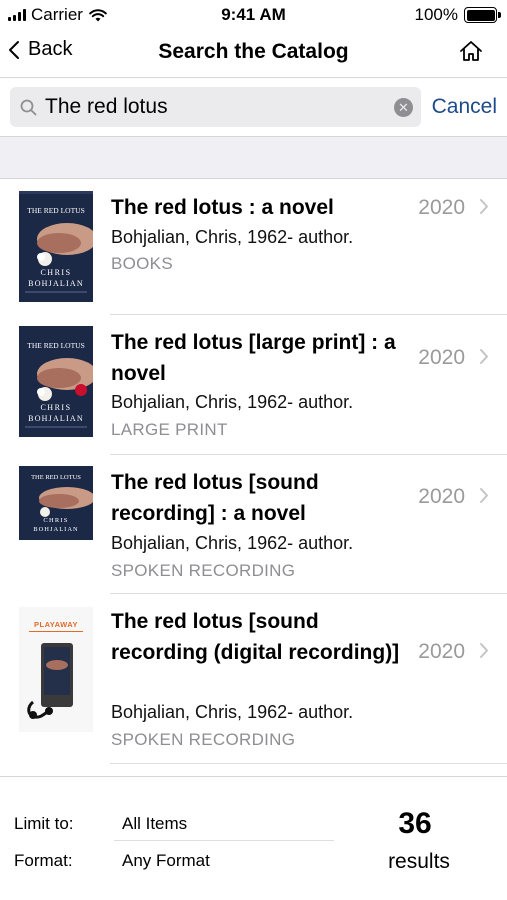 The width and height of the screenshot is (507, 900). Describe the element at coordinates (43, 860) in the screenshot. I see `format-label: Format:` at that location.